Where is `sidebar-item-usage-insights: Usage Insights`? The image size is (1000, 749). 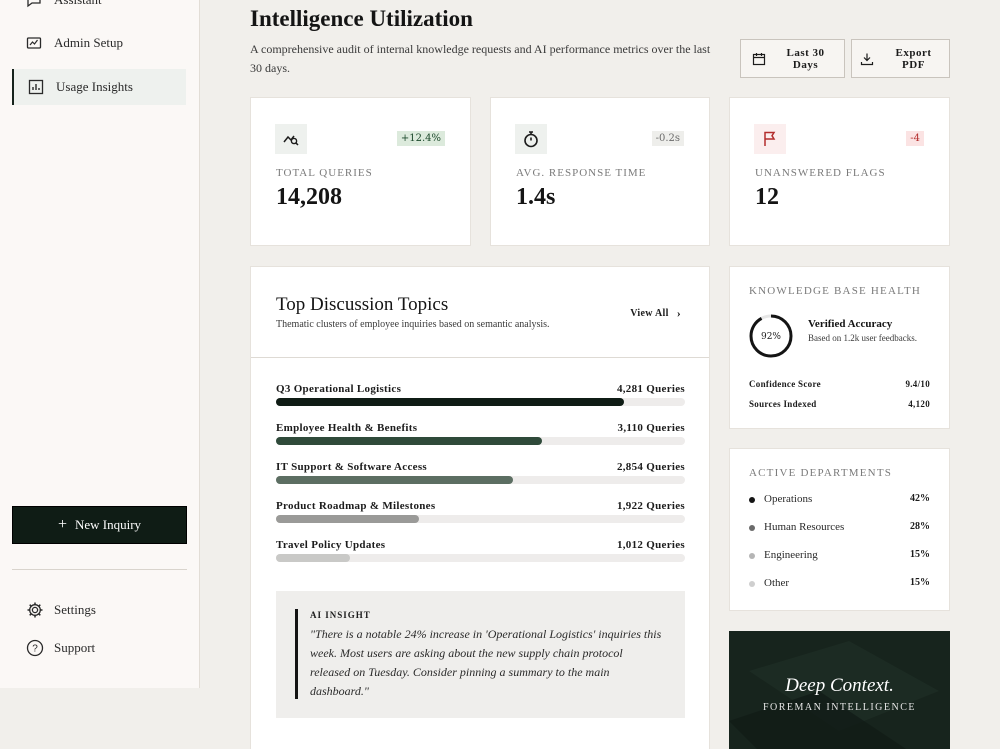 sidebar-item-usage-insights: Usage Insights is located at coordinates (99, 87).